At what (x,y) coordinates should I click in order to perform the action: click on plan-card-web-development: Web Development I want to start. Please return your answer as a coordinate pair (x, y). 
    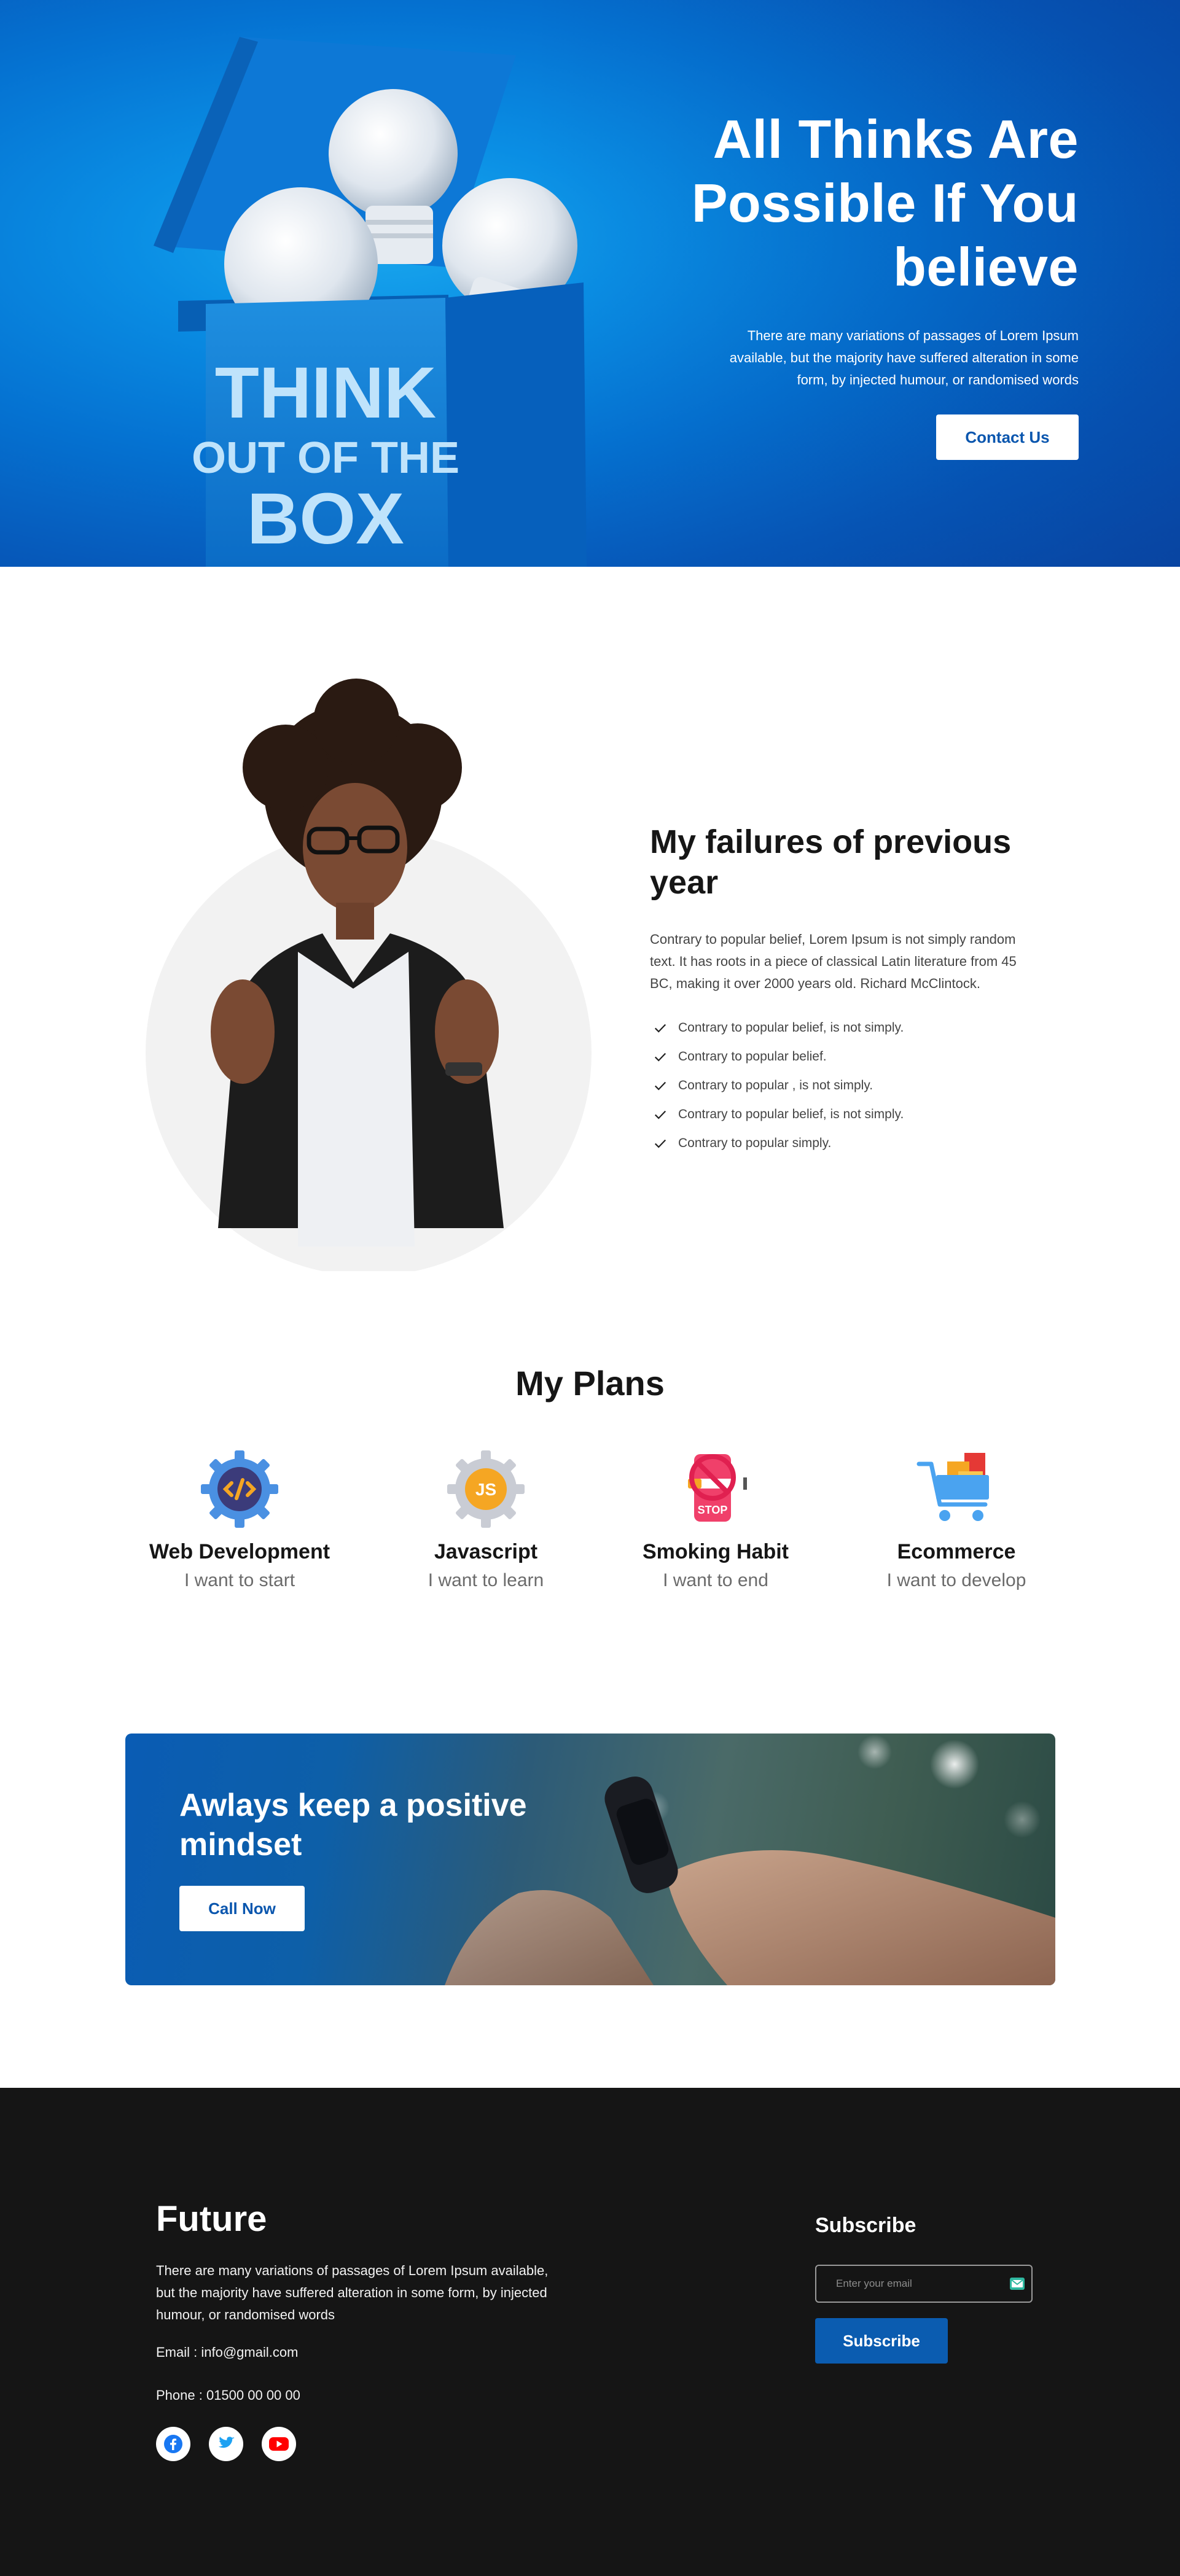
    Looking at the image, I should click on (240, 1520).